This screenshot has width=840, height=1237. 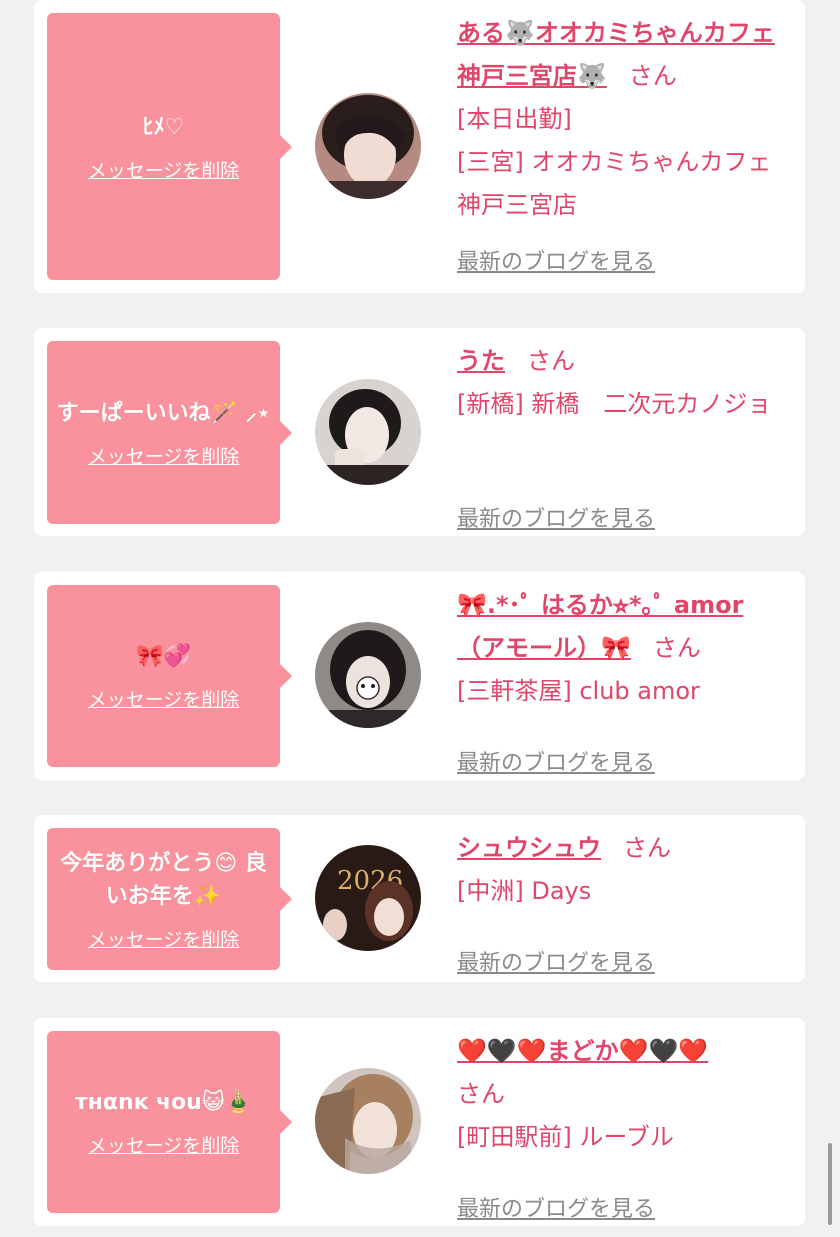 I want to click on scrollbar, so click(x=830, y=1184).